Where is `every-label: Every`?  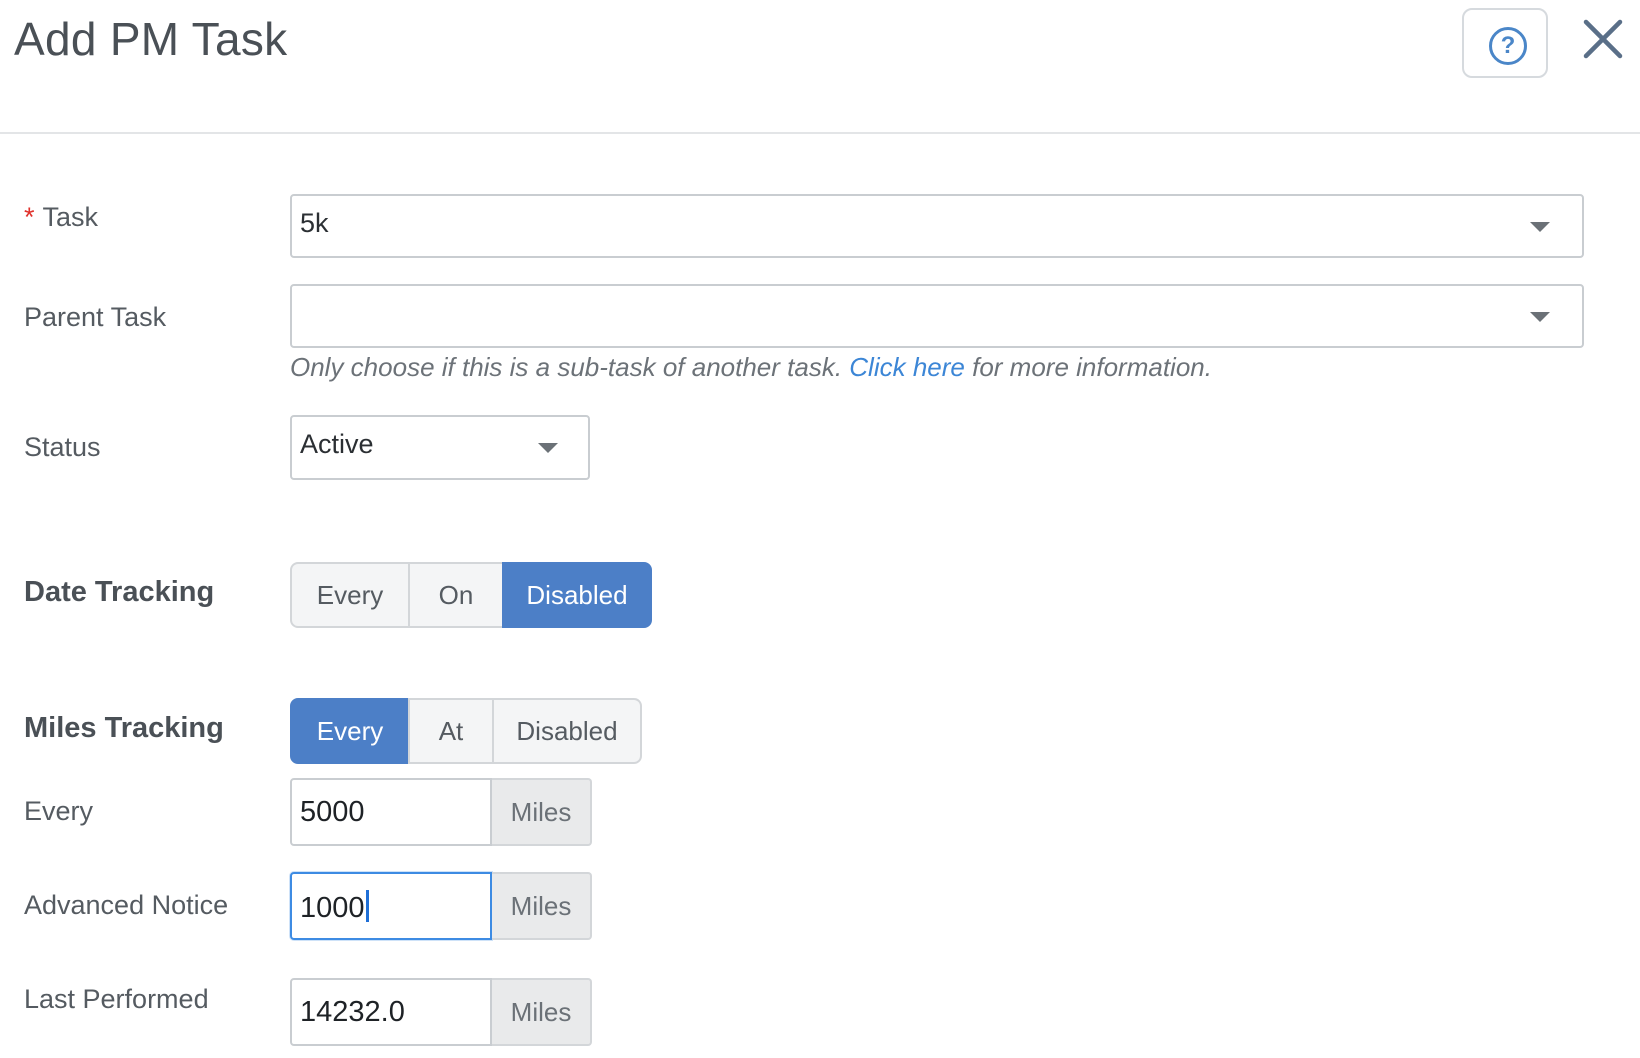 every-label: Every is located at coordinates (59, 811).